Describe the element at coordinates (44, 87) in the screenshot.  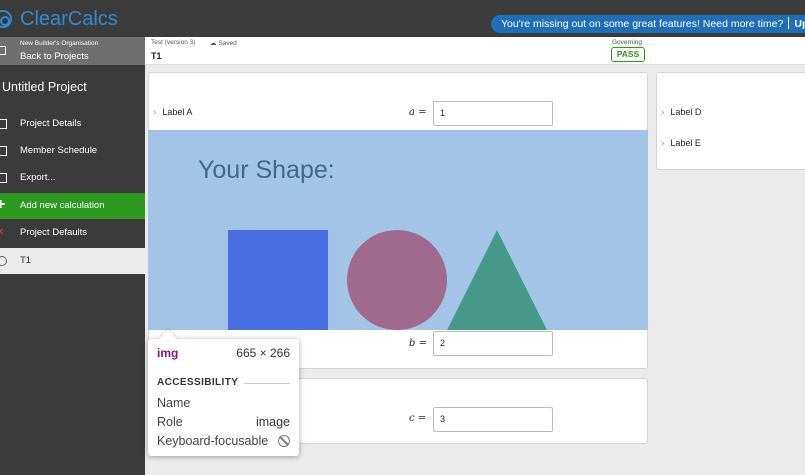
I see `project-name: Untitled Project` at that location.